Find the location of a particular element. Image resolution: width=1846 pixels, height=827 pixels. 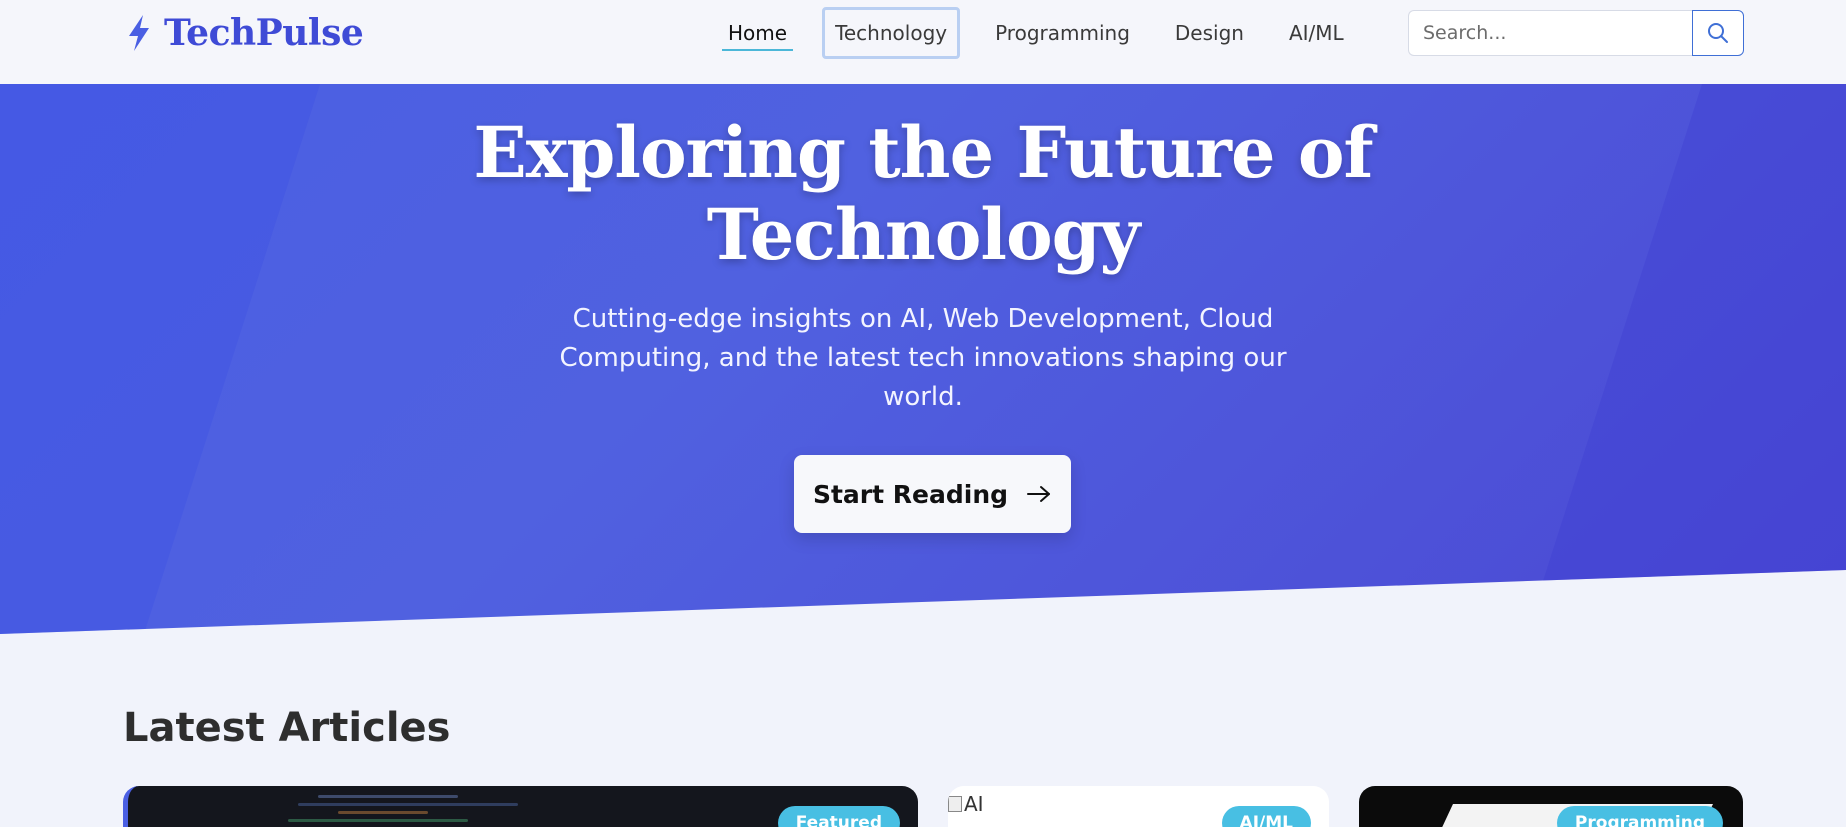

search-form is located at coordinates (1576, 33).